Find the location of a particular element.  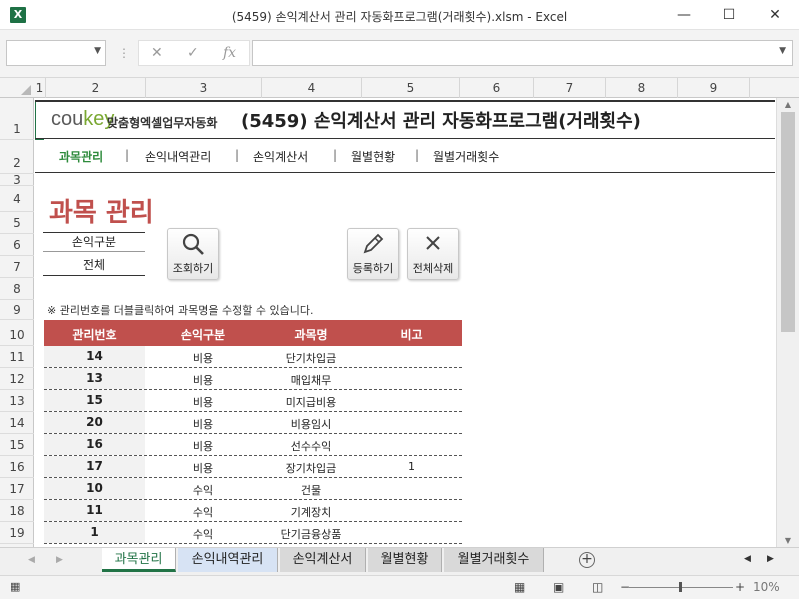

row-header: 11 is located at coordinates (17, 357).